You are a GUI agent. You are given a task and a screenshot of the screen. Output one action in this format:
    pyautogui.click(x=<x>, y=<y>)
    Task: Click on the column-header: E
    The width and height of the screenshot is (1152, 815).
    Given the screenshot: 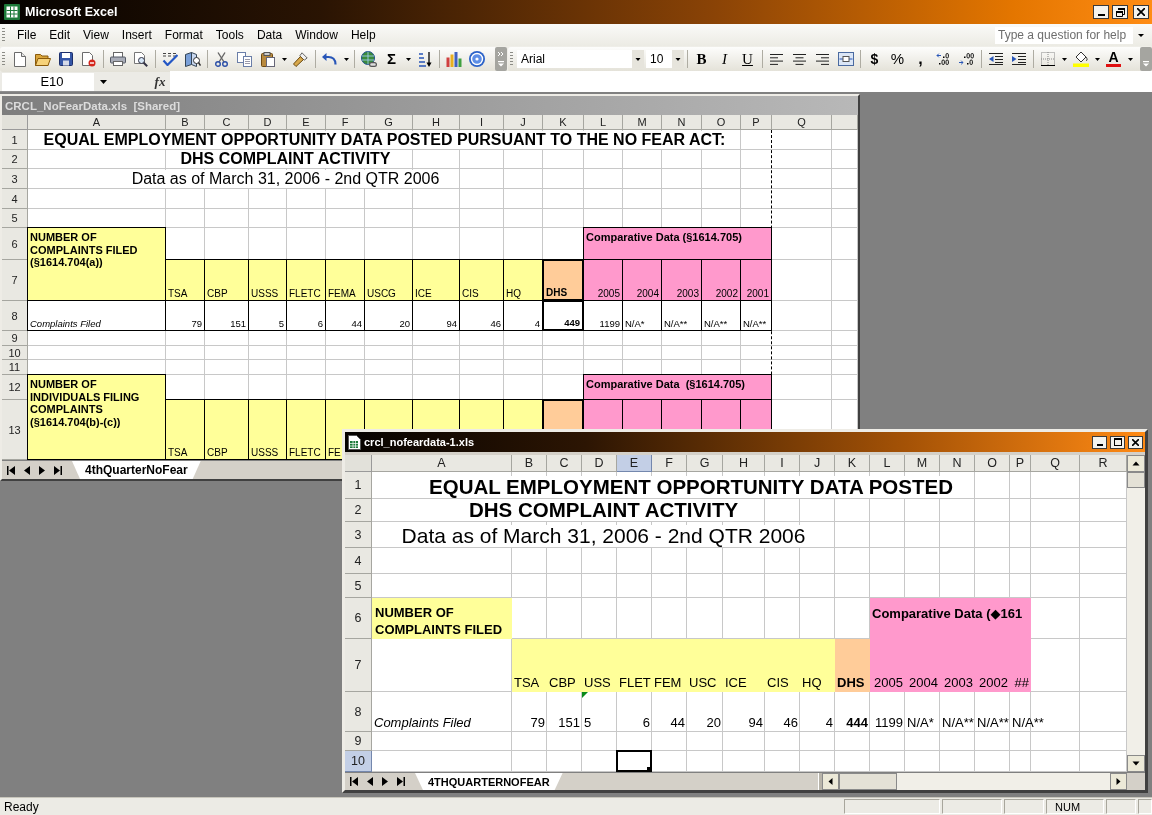 What is the action you would take?
    pyautogui.click(x=634, y=463)
    